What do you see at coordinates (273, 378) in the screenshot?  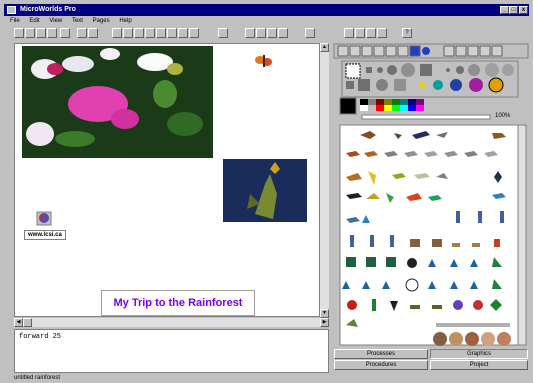 I see `status-bar: untitled rainforest` at bounding box center [273, 378].